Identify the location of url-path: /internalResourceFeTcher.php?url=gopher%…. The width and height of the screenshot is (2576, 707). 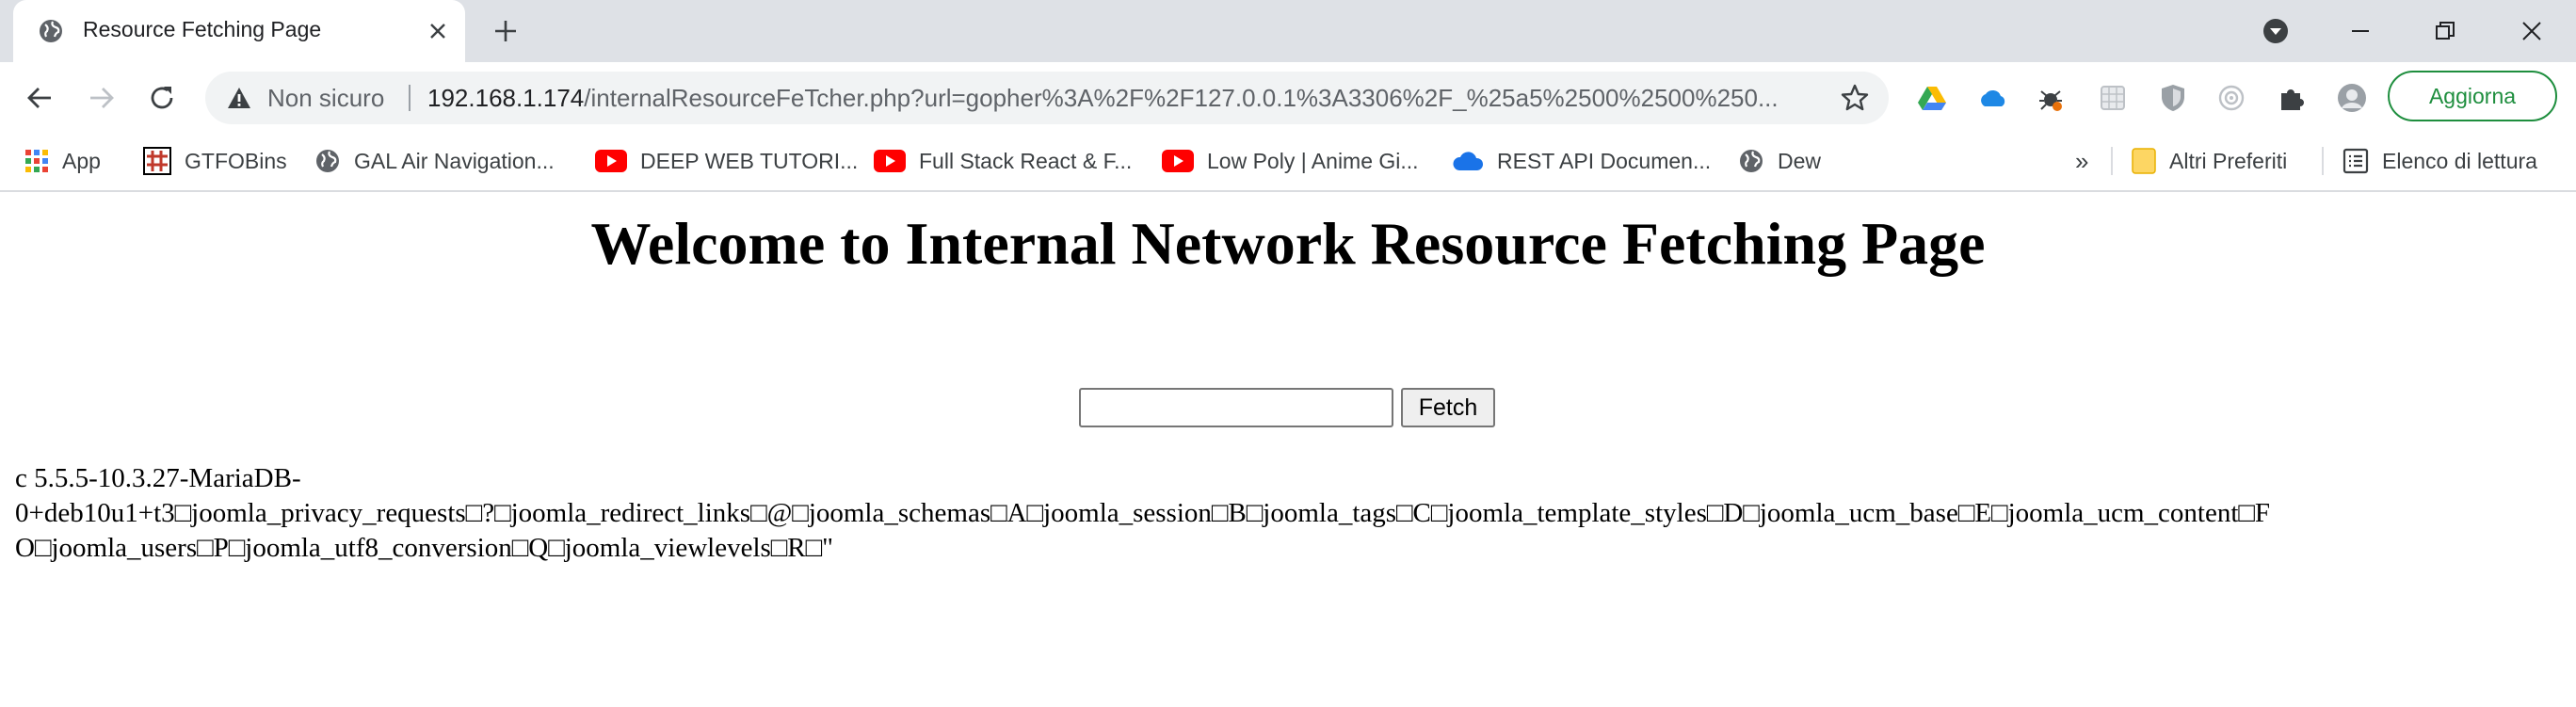
(1181, 98).